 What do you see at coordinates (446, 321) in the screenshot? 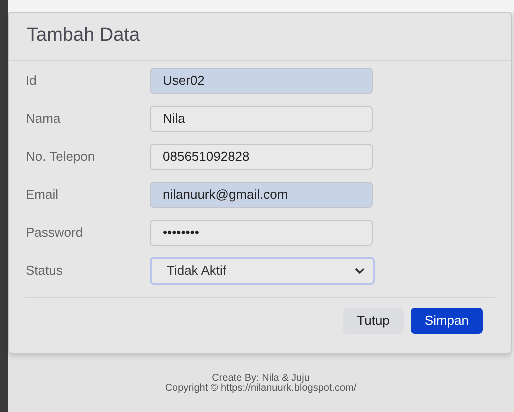
I see `save-button: Simpan` at bounding box center [446, 321].